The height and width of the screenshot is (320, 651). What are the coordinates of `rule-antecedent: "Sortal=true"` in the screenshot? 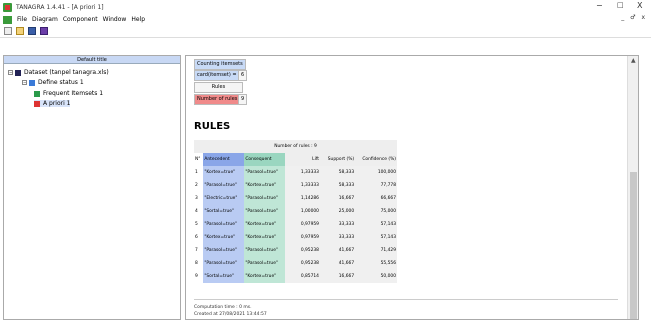 It's located at (224, 276).